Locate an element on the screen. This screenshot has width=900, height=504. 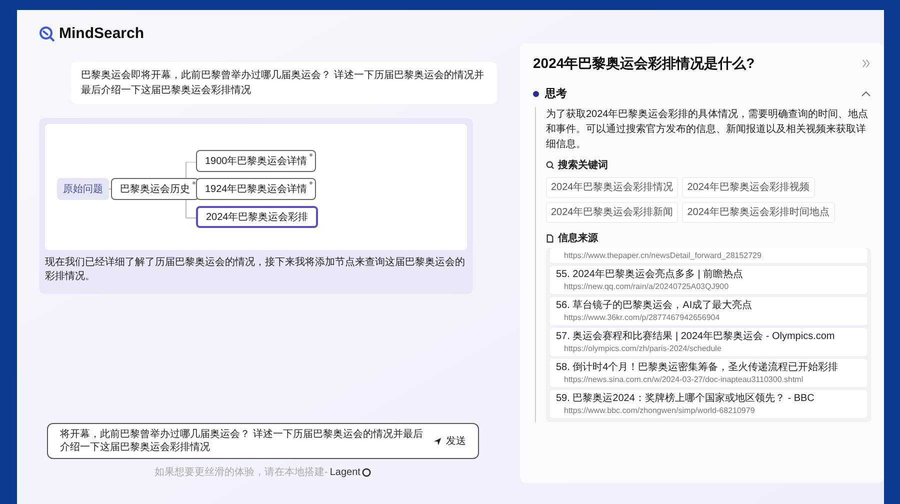
logo-icon is located at coordinates (47, 34).